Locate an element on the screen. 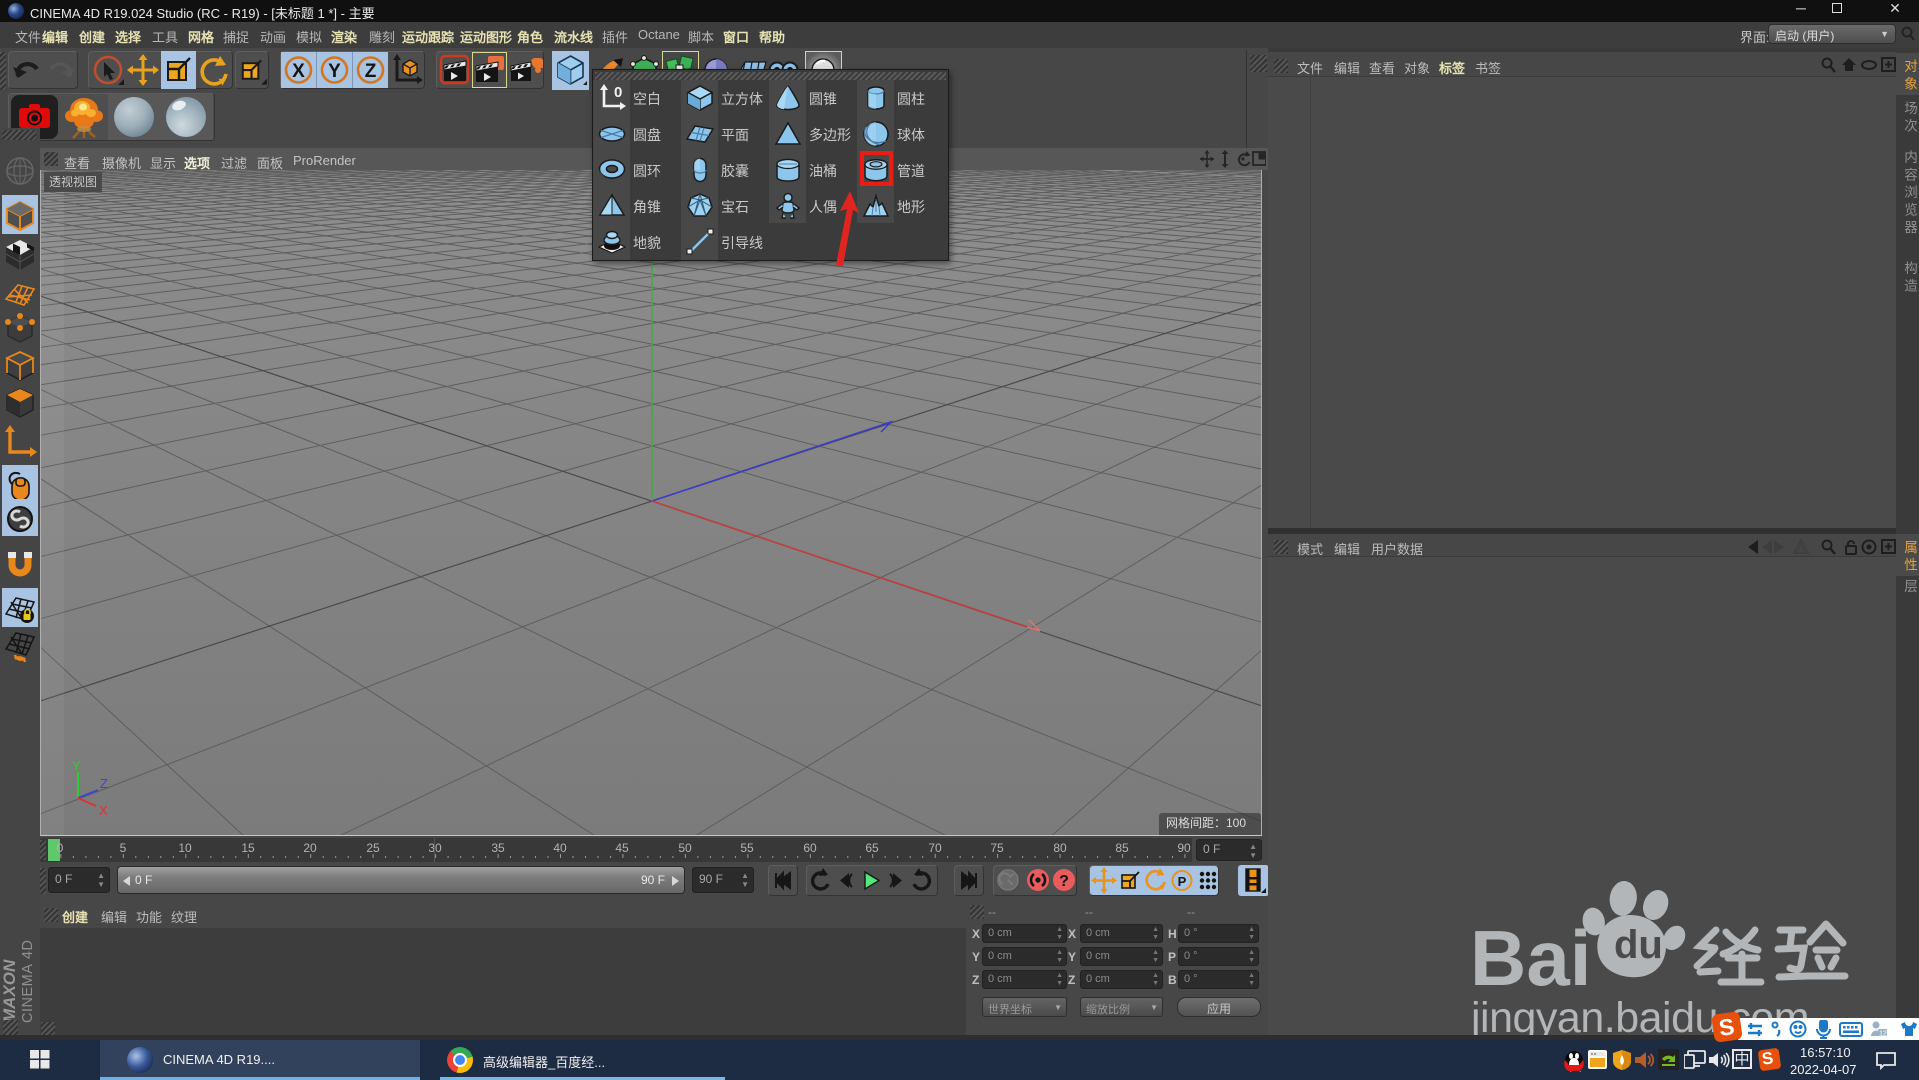 Image resolution: width=1919 pixels, height=1080 pixels. svg-text: 35 is located at coordinates (498, 848).